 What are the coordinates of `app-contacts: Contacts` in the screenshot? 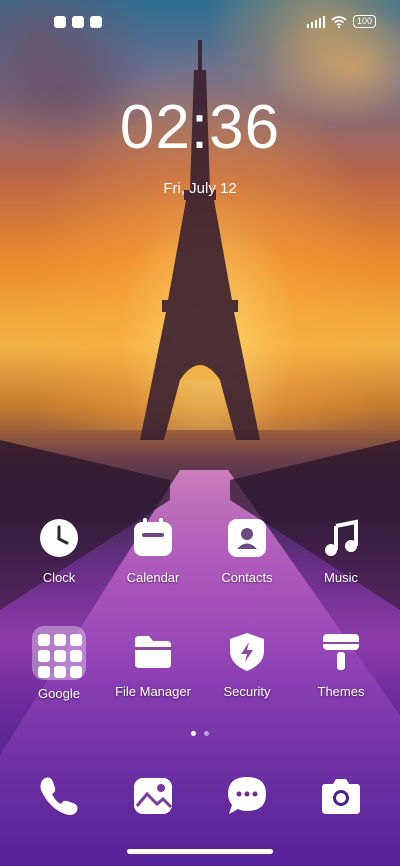 It's located at (247, 551).